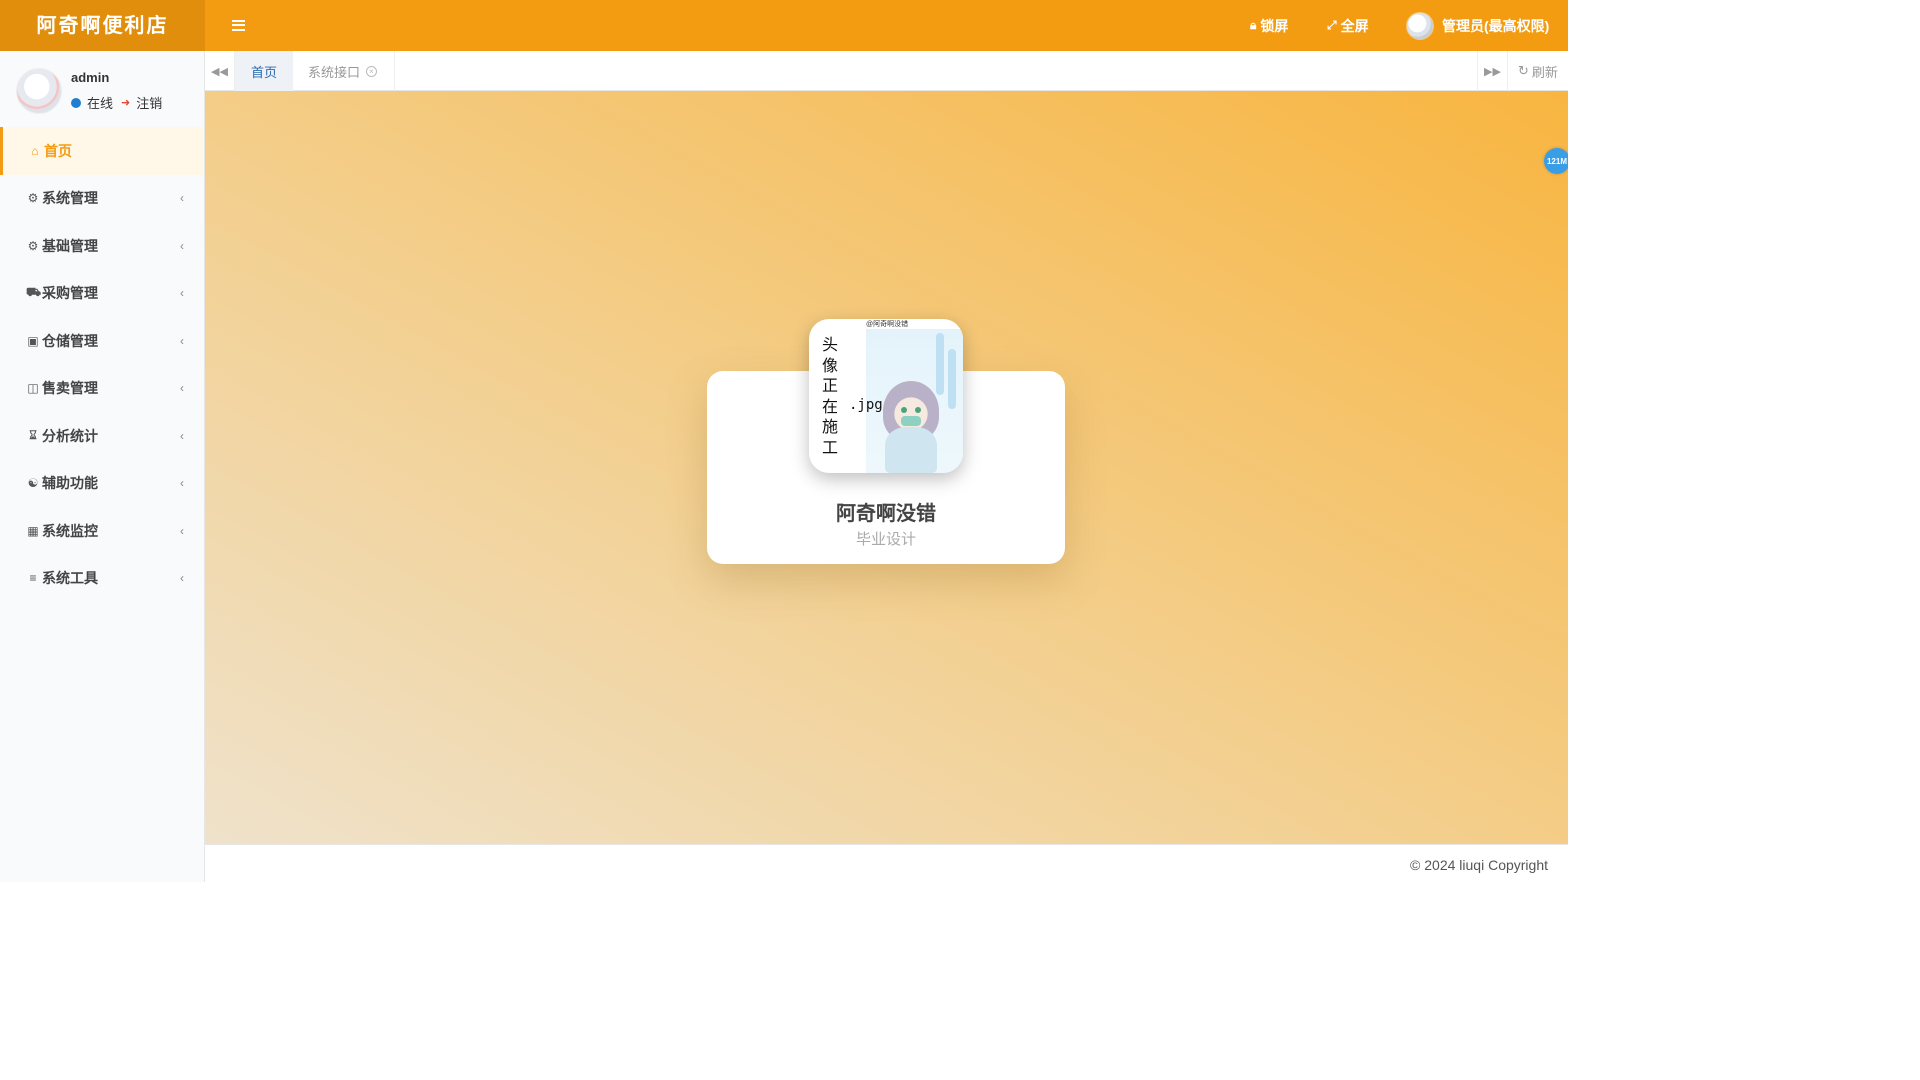 This screenshot has height=1080, width=1920. What do you see at coordinates (70, 578) in the screenshot?
I see `sidebar-item-label: 系统工具` at bounding box center [70, 578].